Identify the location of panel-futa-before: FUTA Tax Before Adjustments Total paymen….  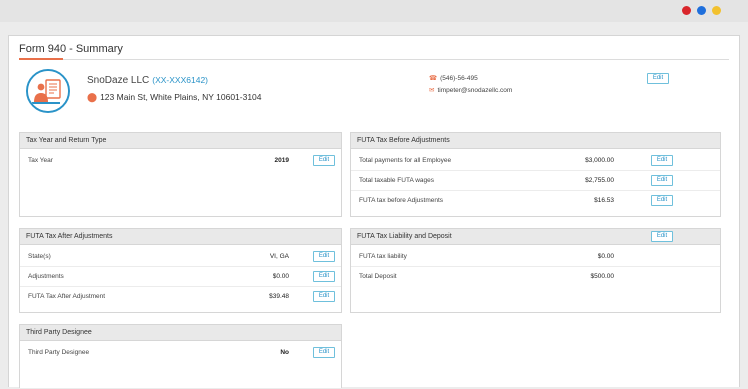
(535, 174).